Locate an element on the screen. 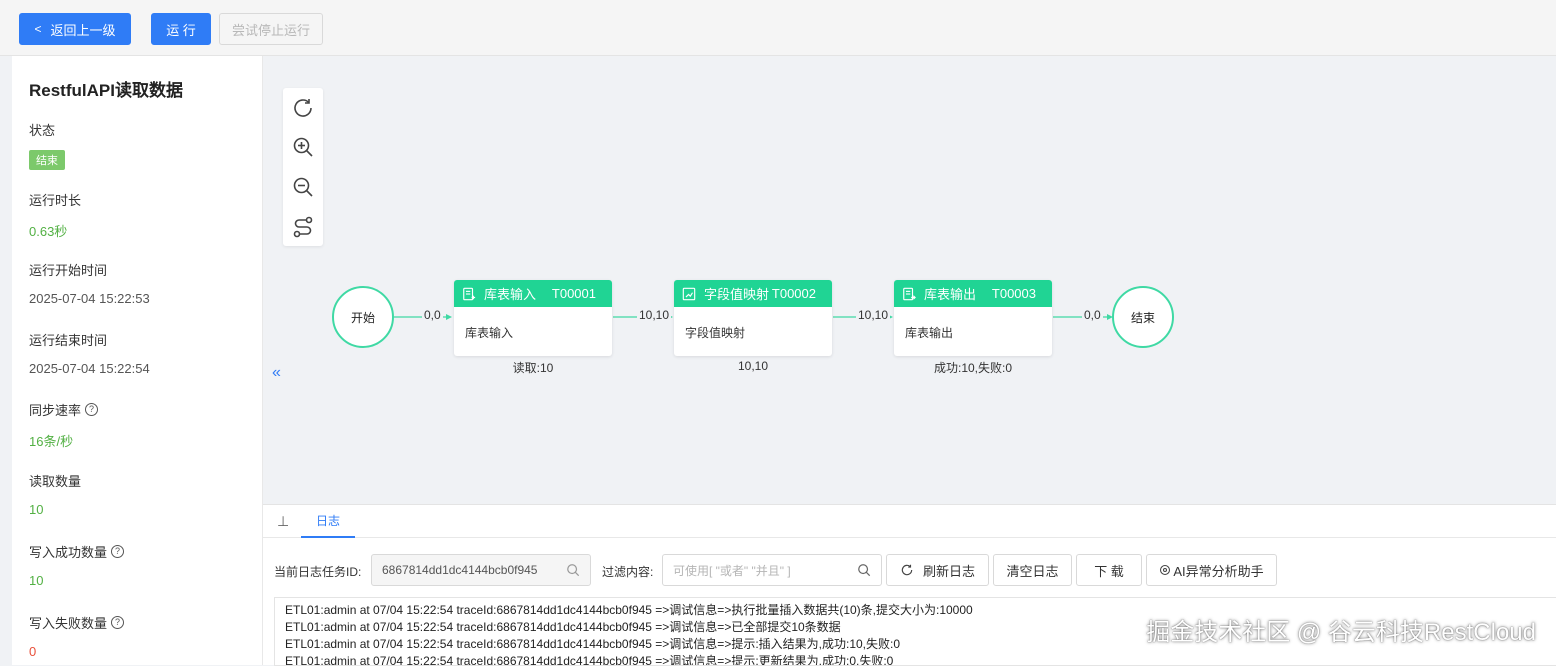 The height and width of the screenshot is (666, 1556). end-node: 结束 is located at coordinates (1143, 317).